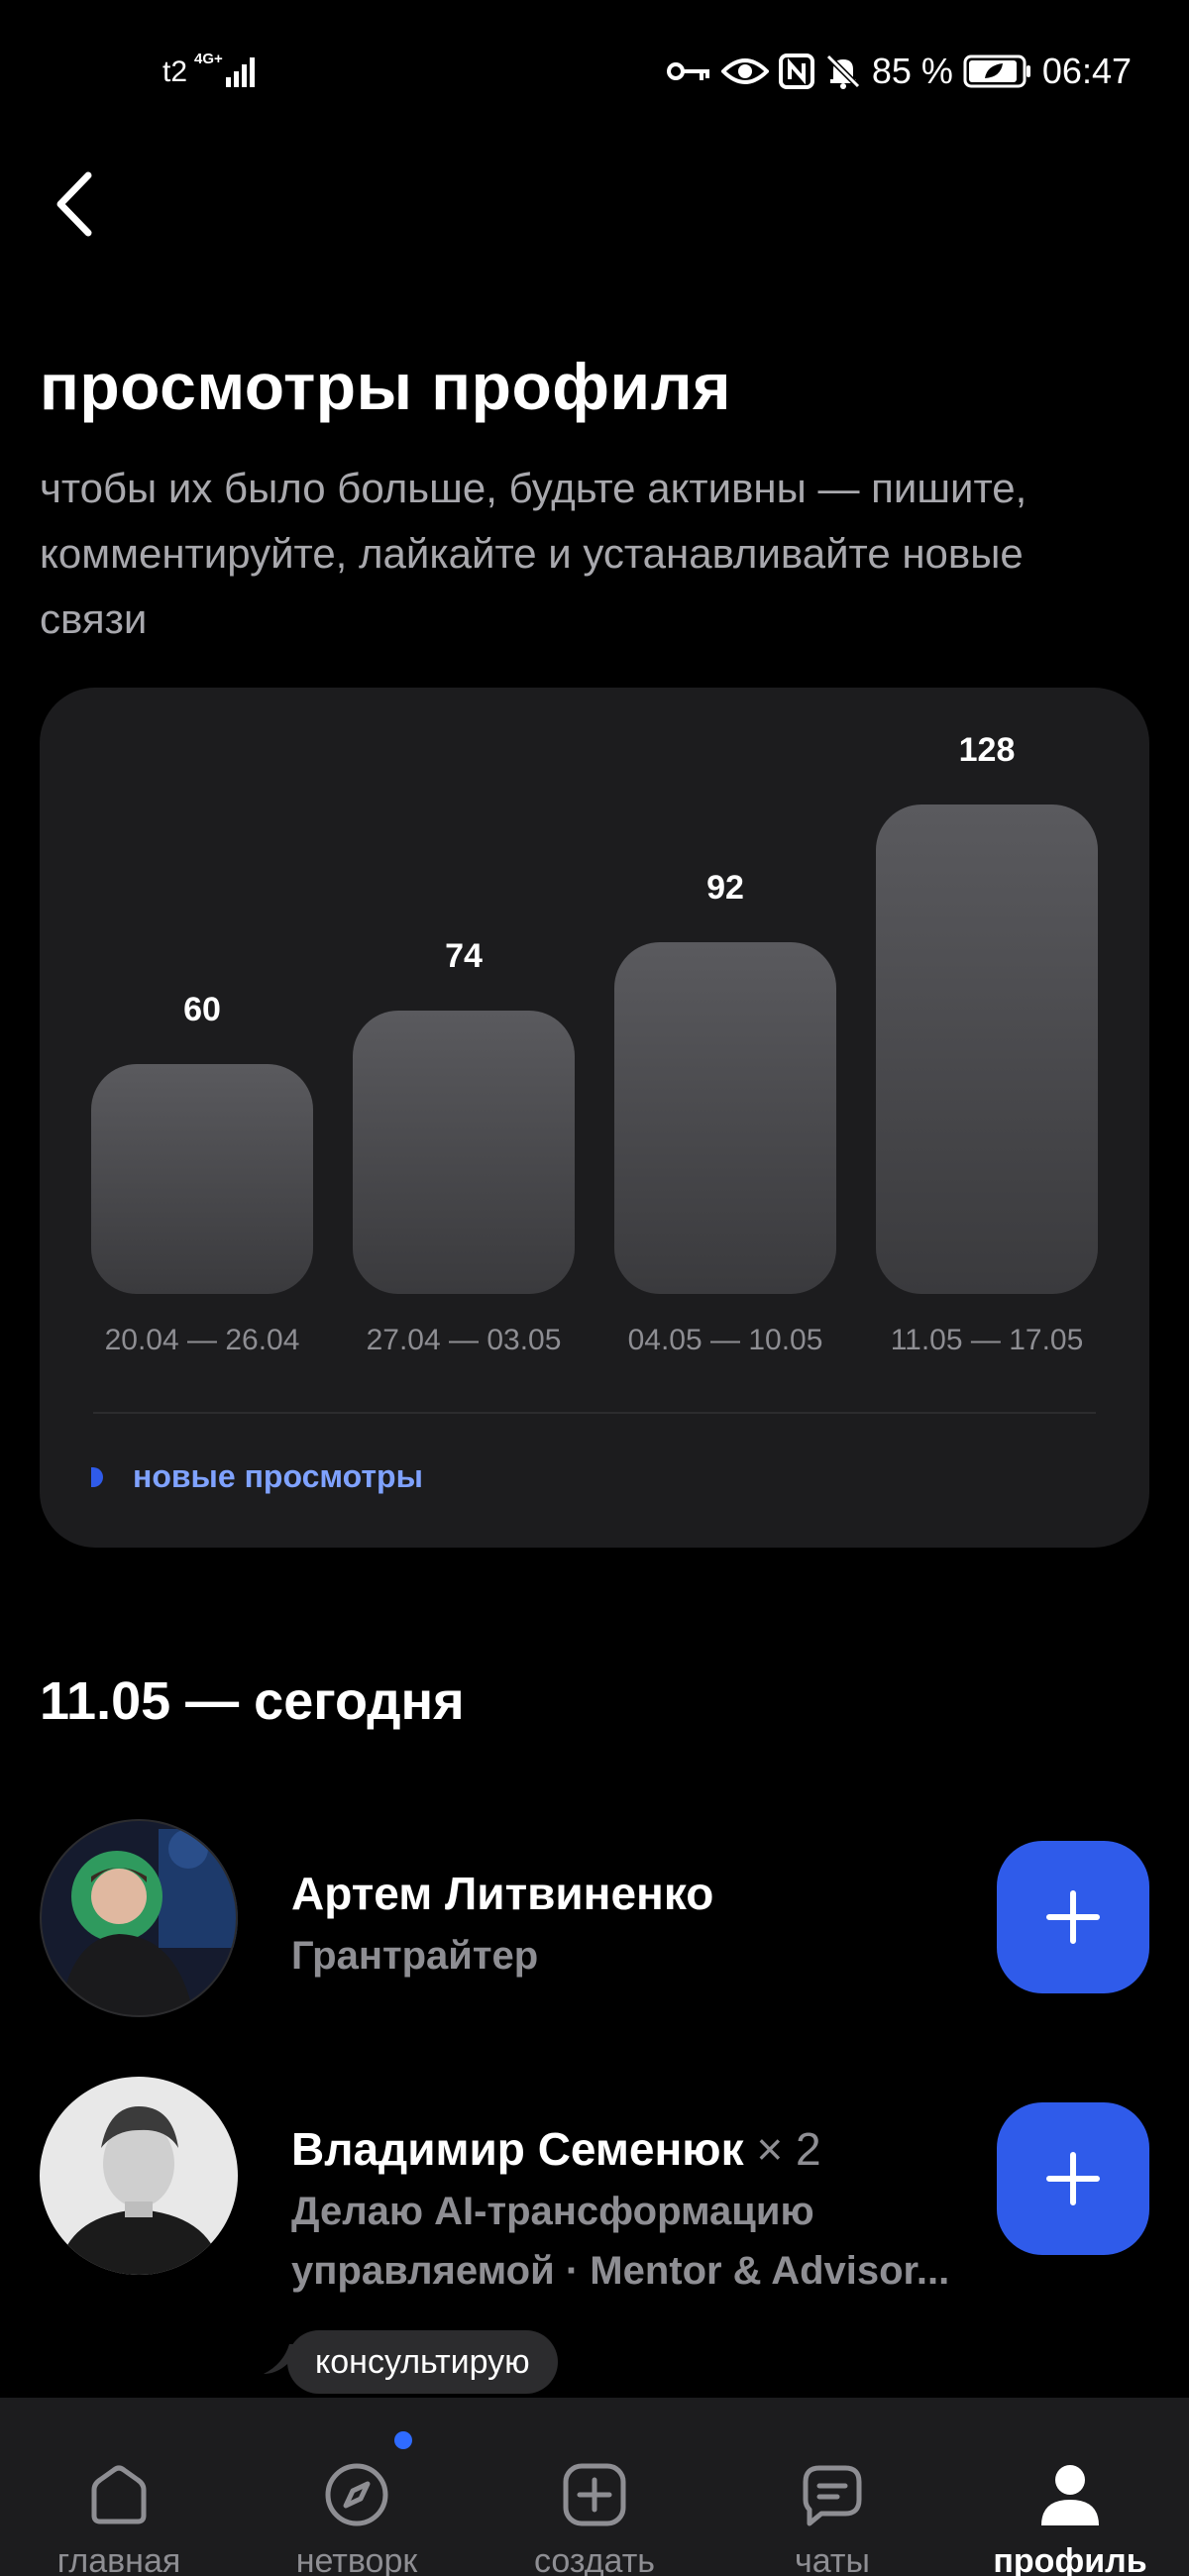 The width and height of the screenshot is (1189, 2576). I want to click on bar-value-label: 60, so click(202, 1010).